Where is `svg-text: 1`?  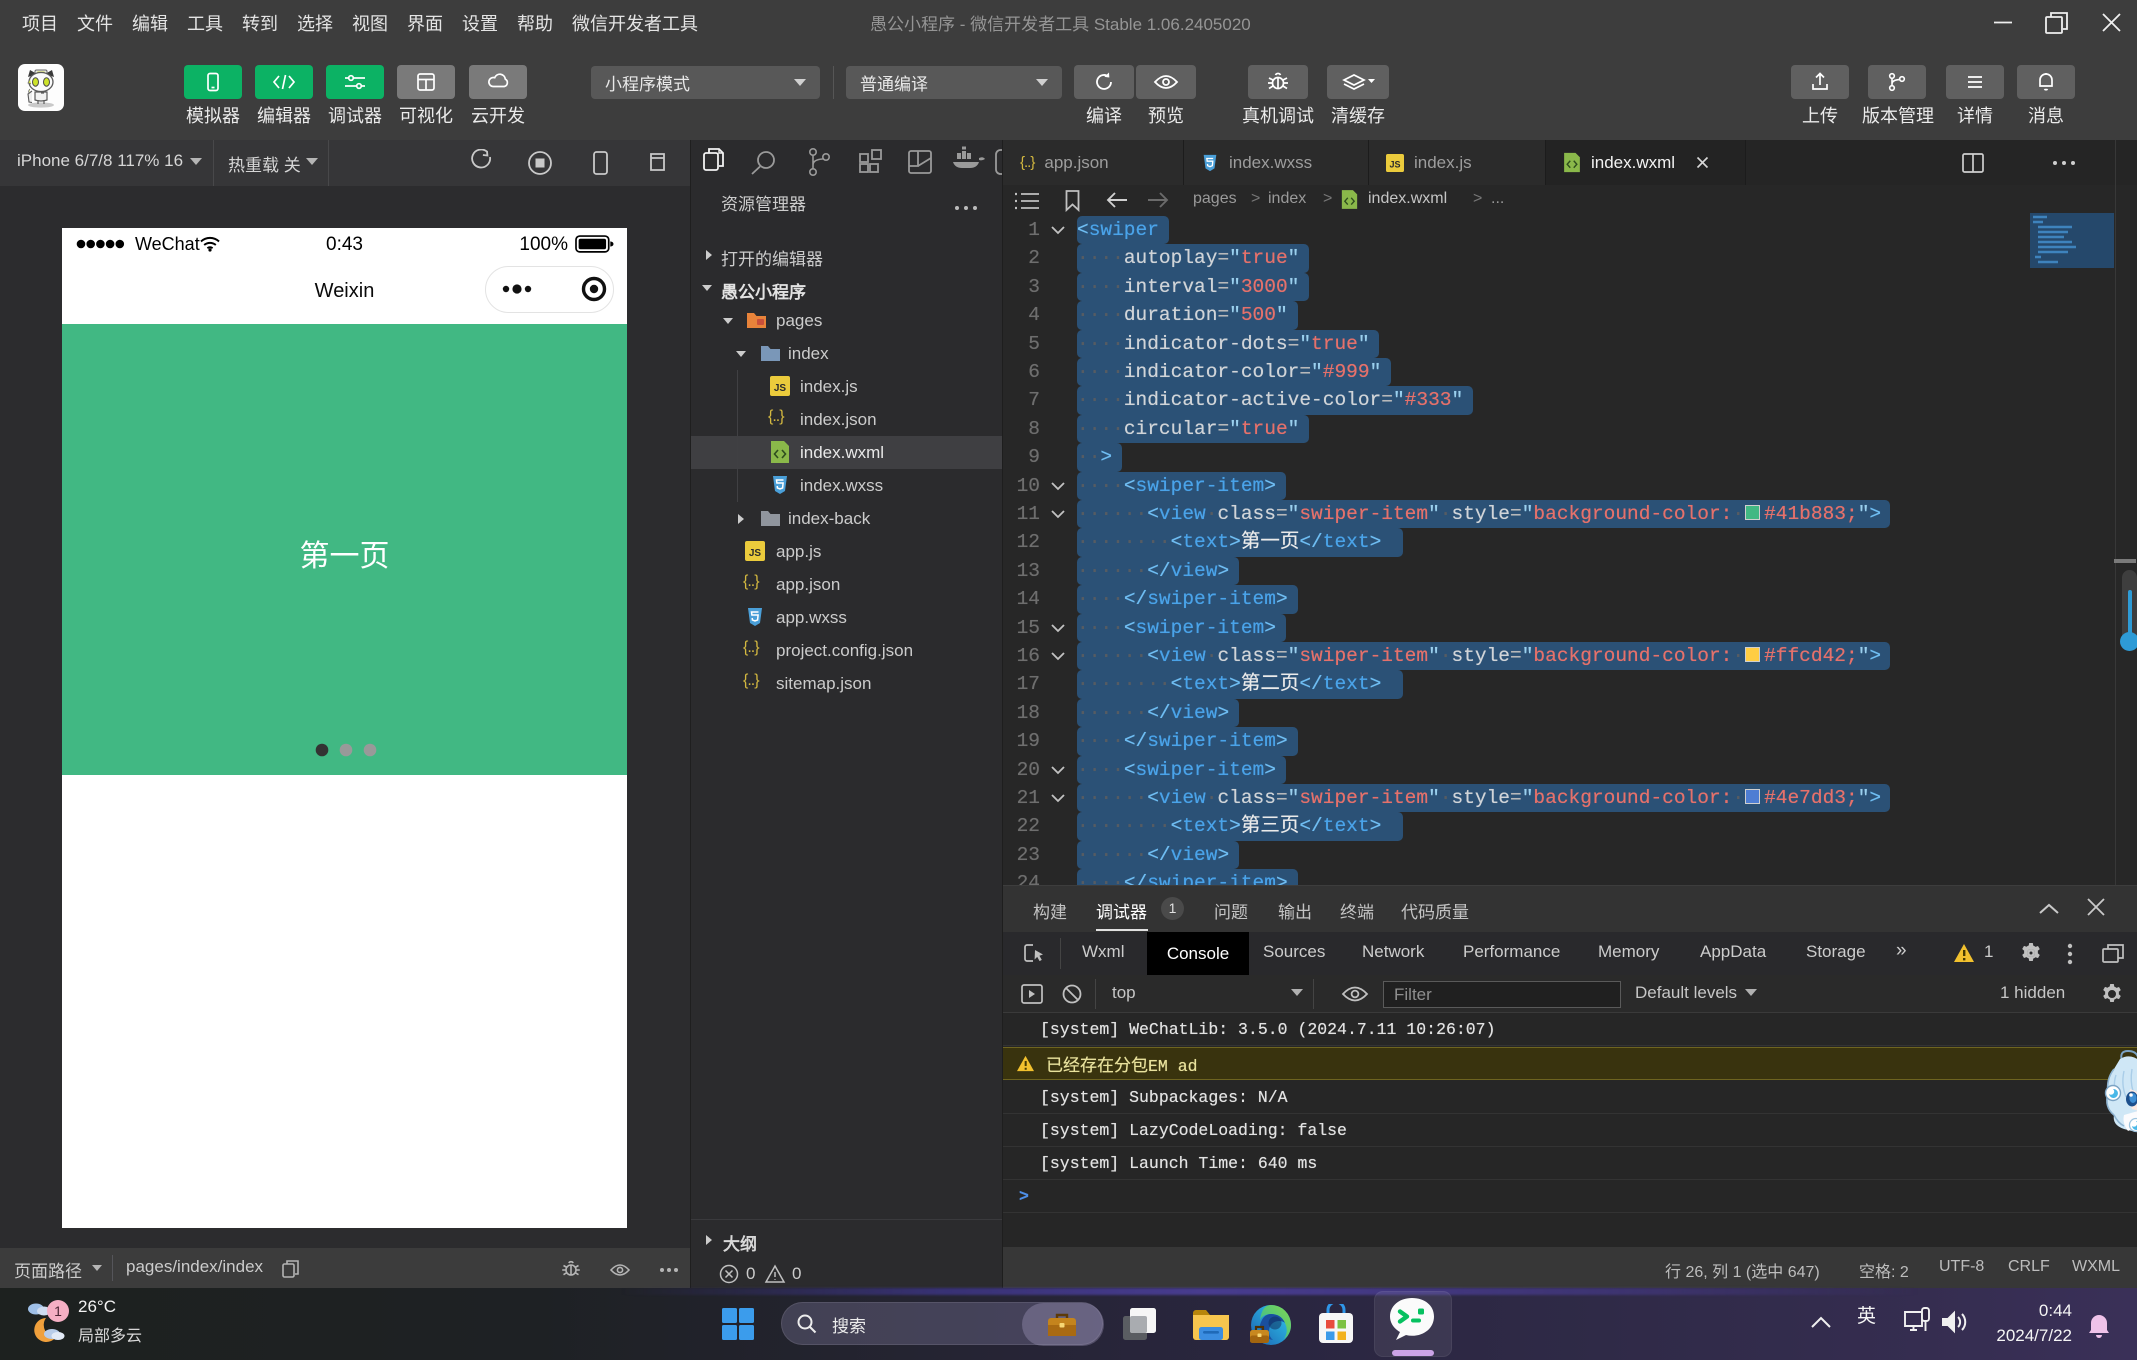 svg-text: 1 is located at coordinates (58, 1311).